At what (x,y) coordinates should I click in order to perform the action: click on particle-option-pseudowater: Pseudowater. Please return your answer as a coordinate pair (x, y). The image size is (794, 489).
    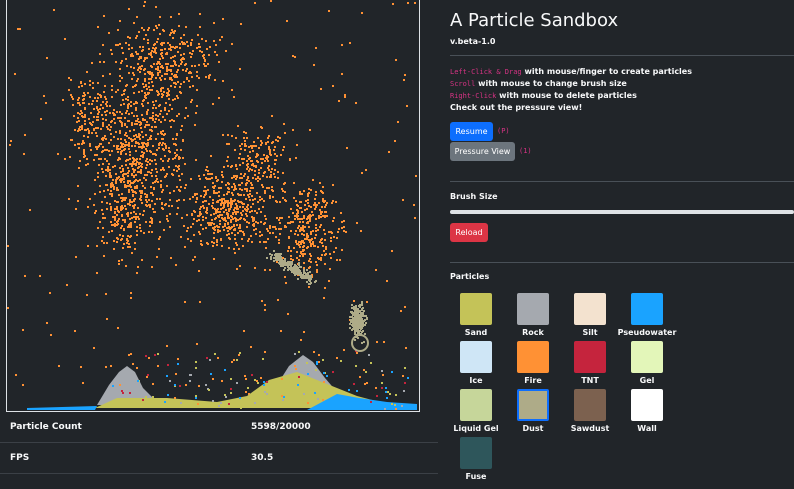
    Looking at the image, I should click on (649, 319).